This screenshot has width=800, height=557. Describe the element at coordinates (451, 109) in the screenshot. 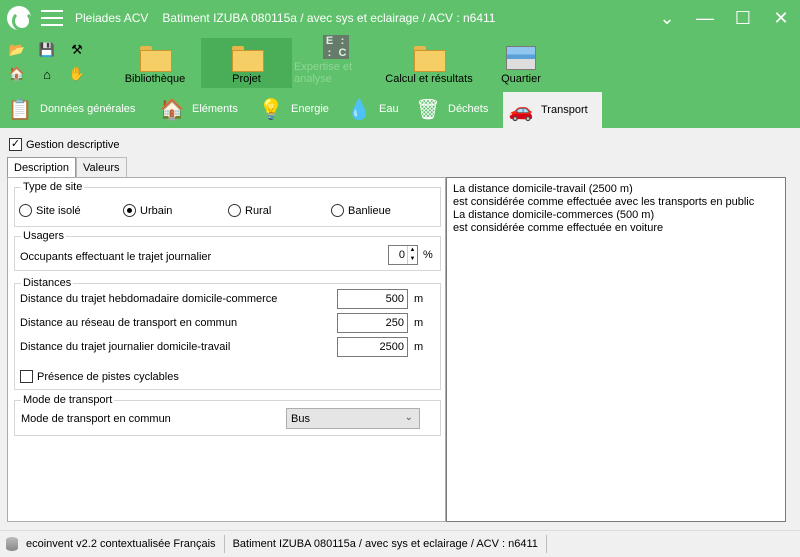

I see `tab-dechets: 🗑 Déchets` at that location.